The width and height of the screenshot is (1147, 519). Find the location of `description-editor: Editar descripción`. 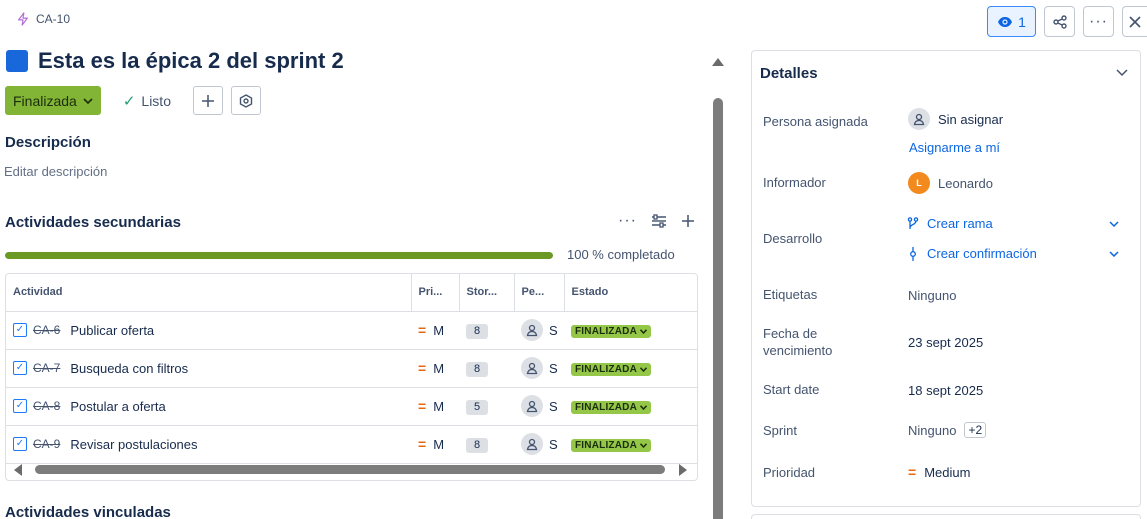

description-editor: Editar descripción is located at coordinates (55, 171).